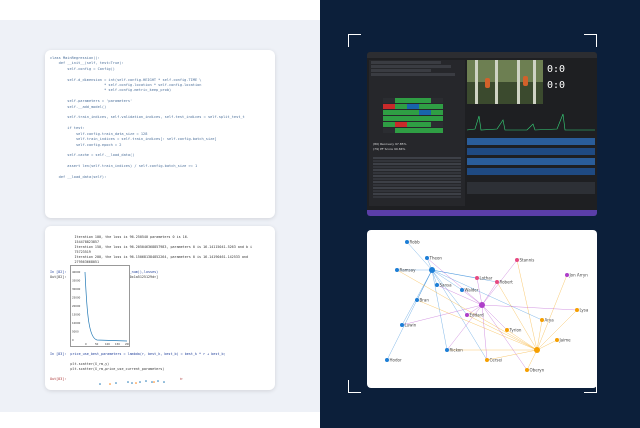 The image size is (640, 428). I want to click on scatter-plot-preview, so click(125, 382).